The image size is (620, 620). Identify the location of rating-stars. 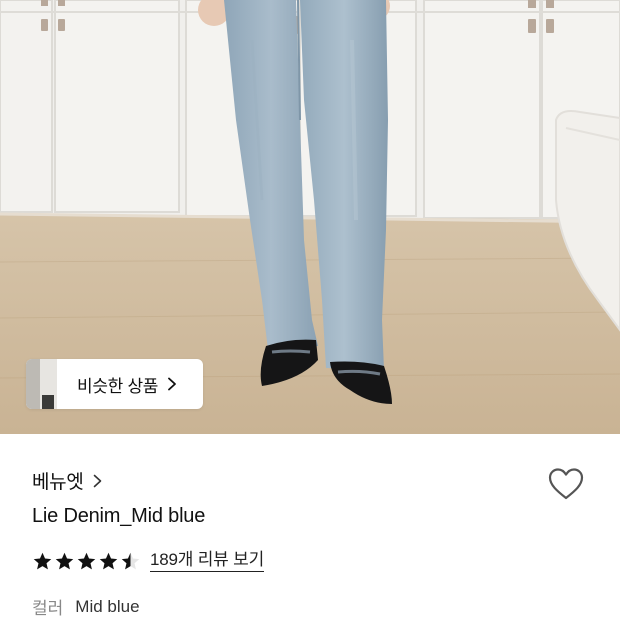
(86, 561).